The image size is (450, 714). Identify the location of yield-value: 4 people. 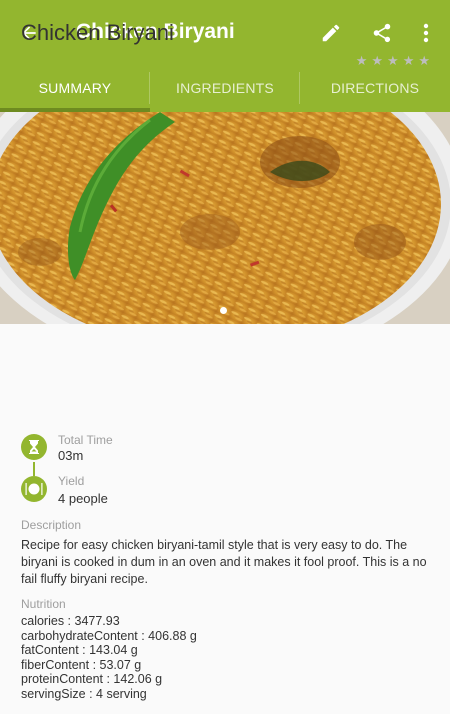
(83, 498).